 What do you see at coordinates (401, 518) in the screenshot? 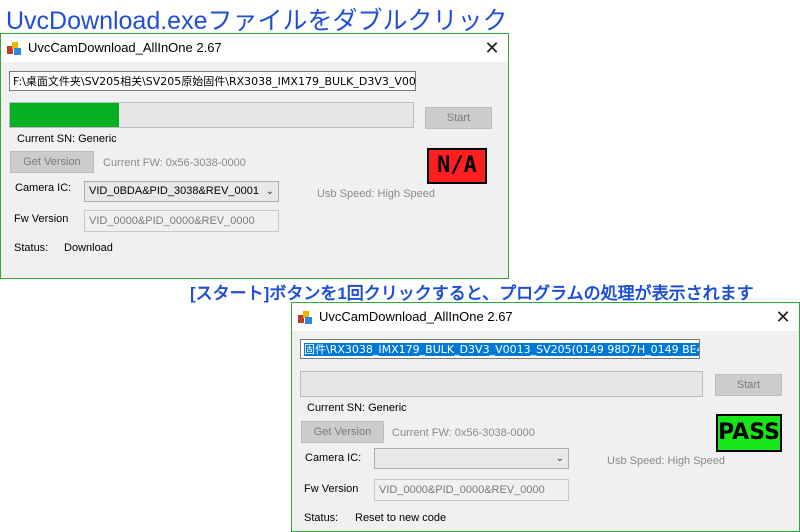
I see `status-value: Reset to new code` at bounding box center [401, 518].